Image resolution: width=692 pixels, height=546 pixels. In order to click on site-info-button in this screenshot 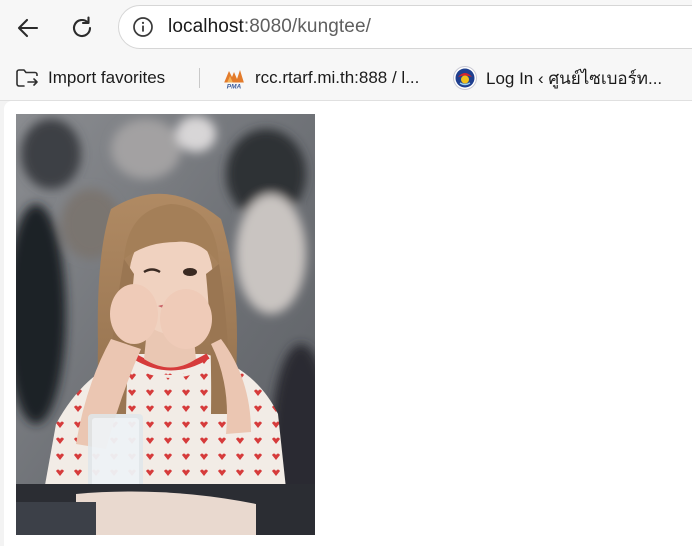, I will do `click(143, 27)`.